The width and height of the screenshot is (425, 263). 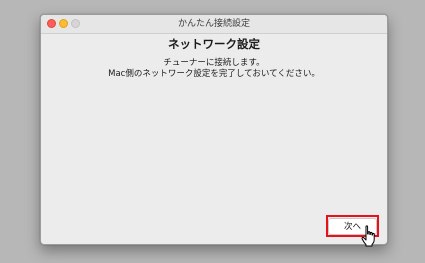 I want to click on title-bar: かんたん接続設定, so click(x=214, y=24).